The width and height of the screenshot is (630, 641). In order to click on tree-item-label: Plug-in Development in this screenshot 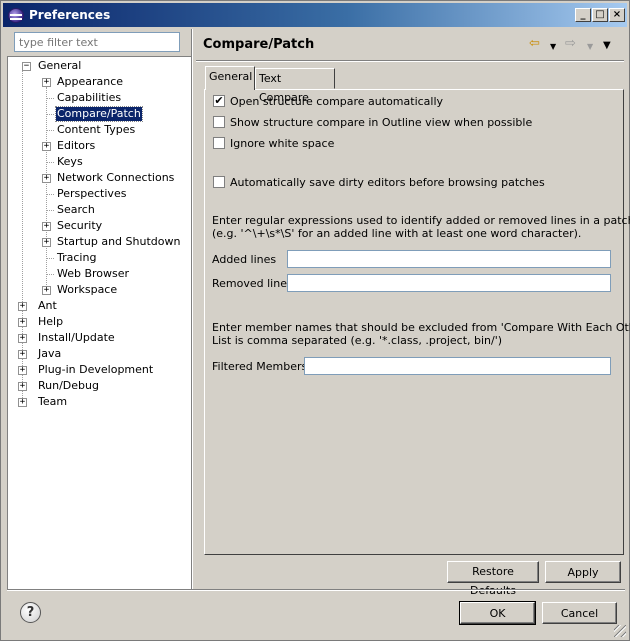, I will do `click(96, 369)`.